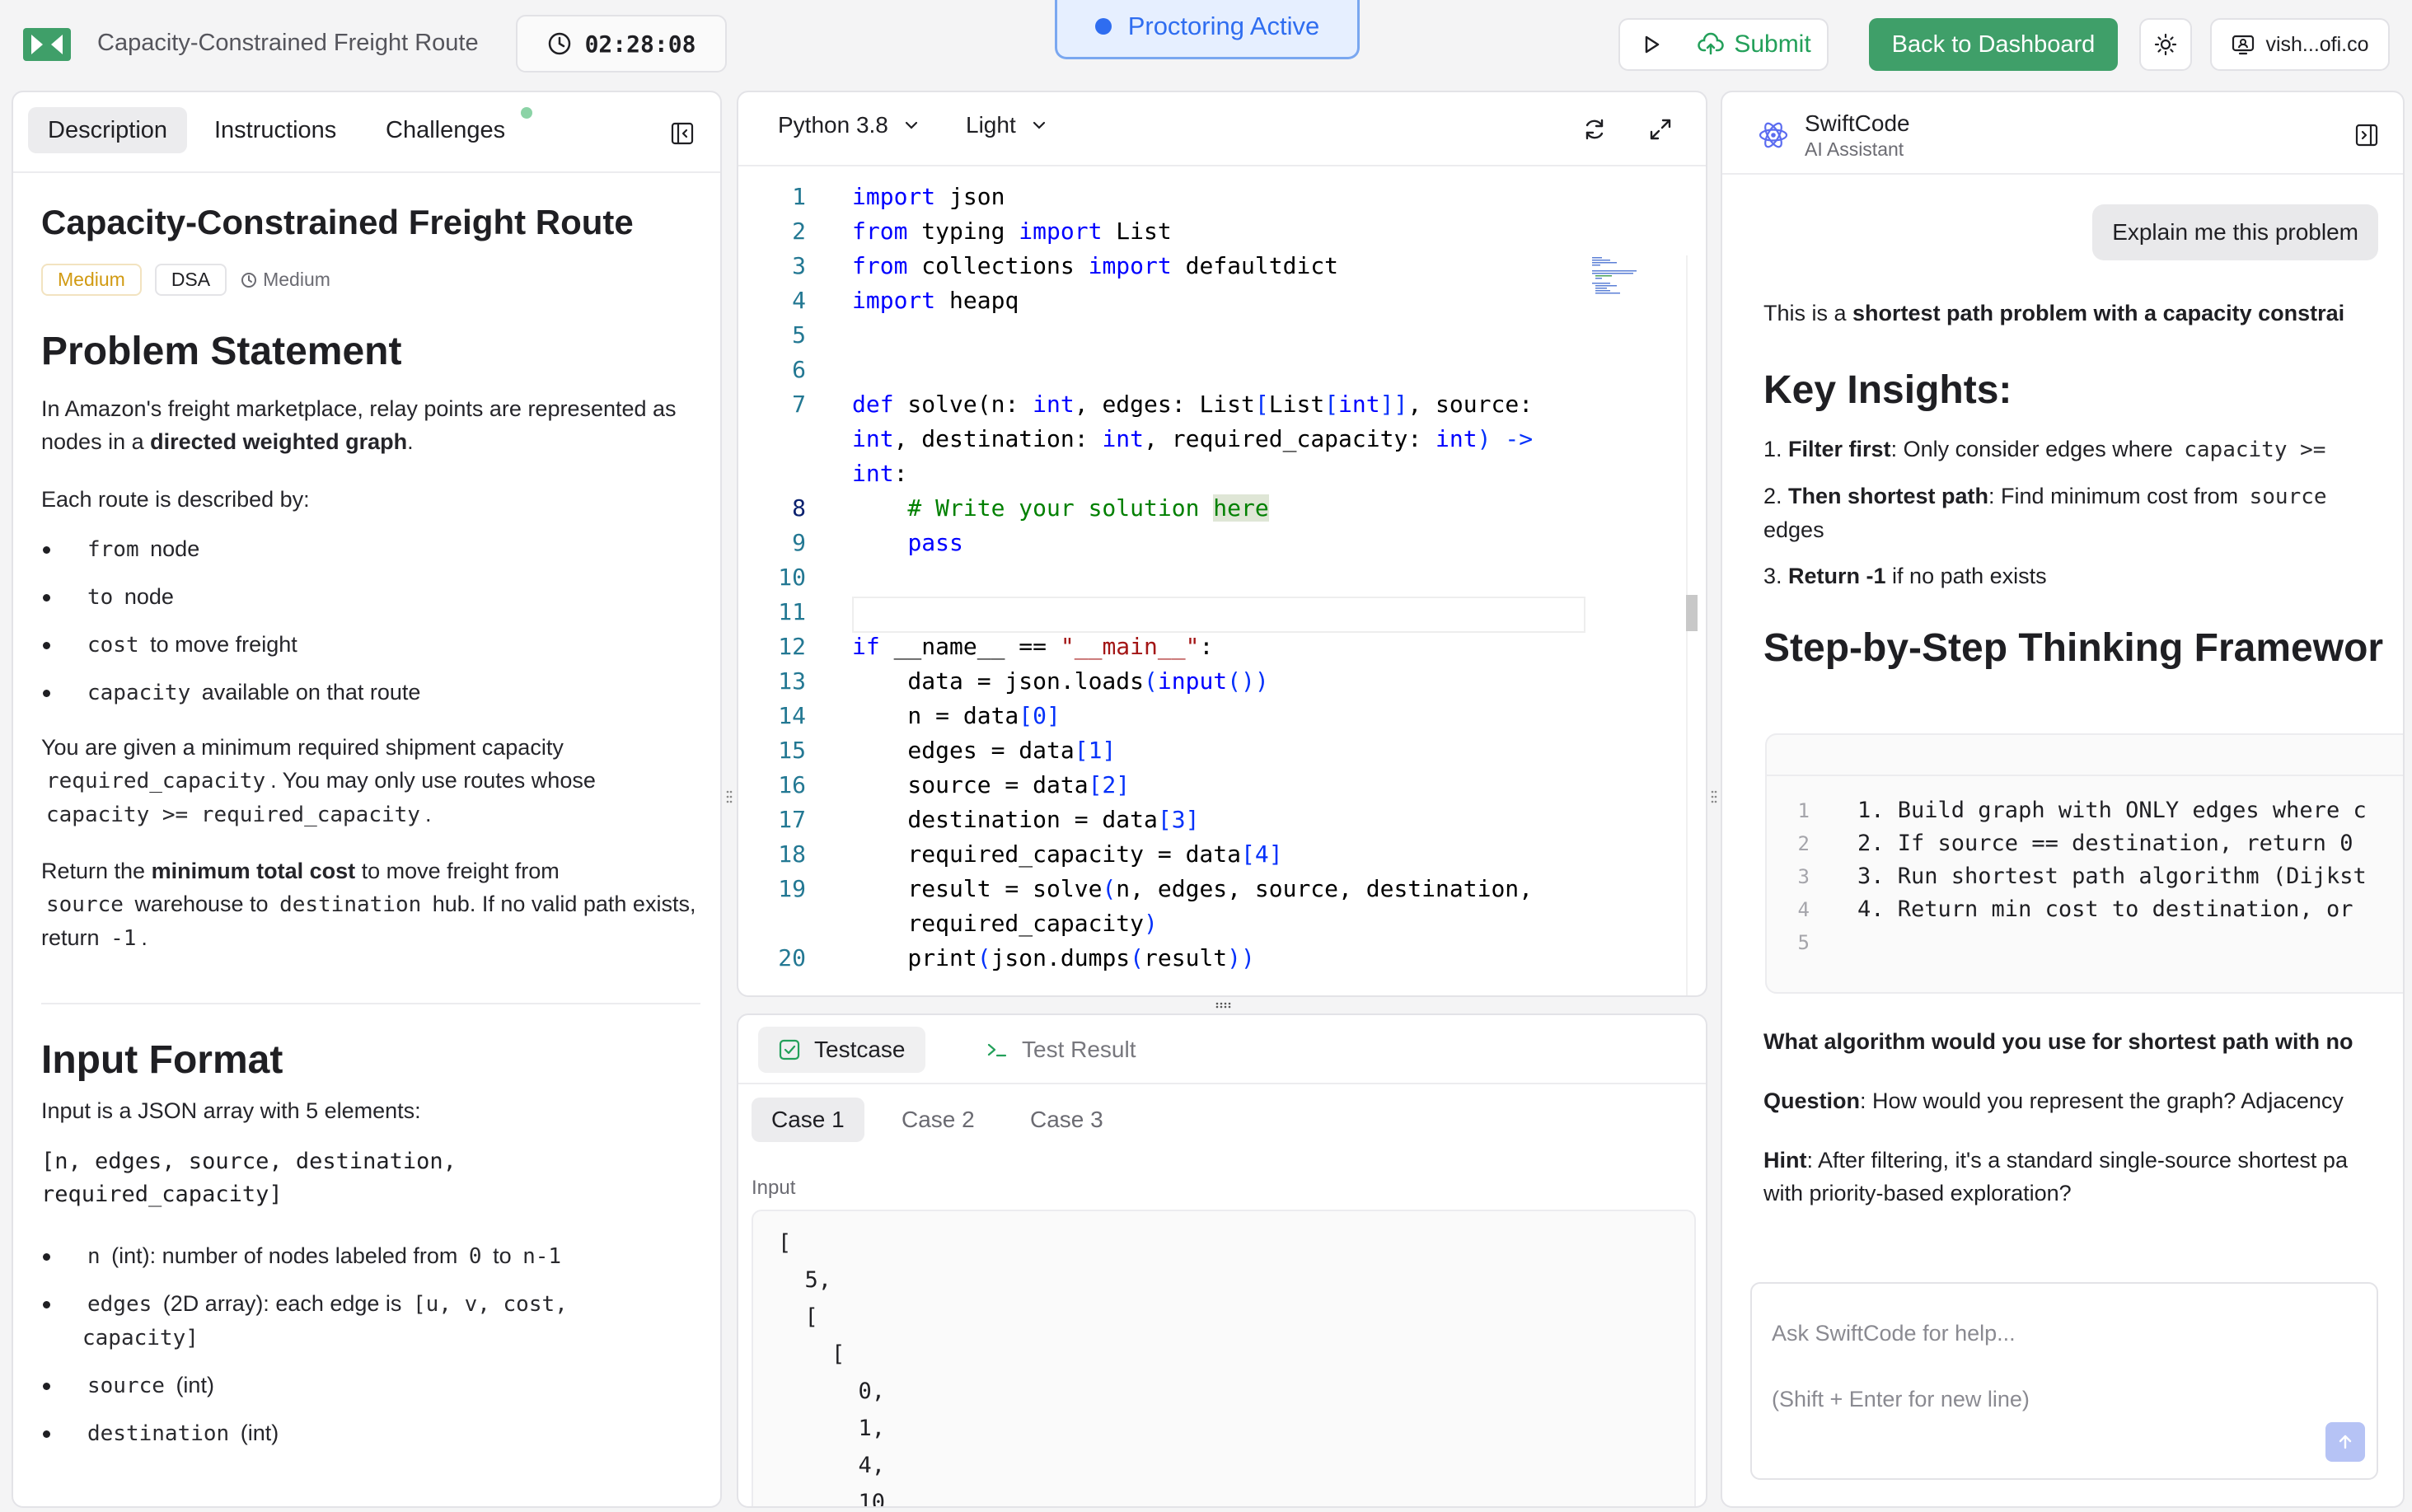  What do you see at coordinates (1714, 796) in the screenshot?
I see `resize-handle-right` at bounding box center [1714, 796].